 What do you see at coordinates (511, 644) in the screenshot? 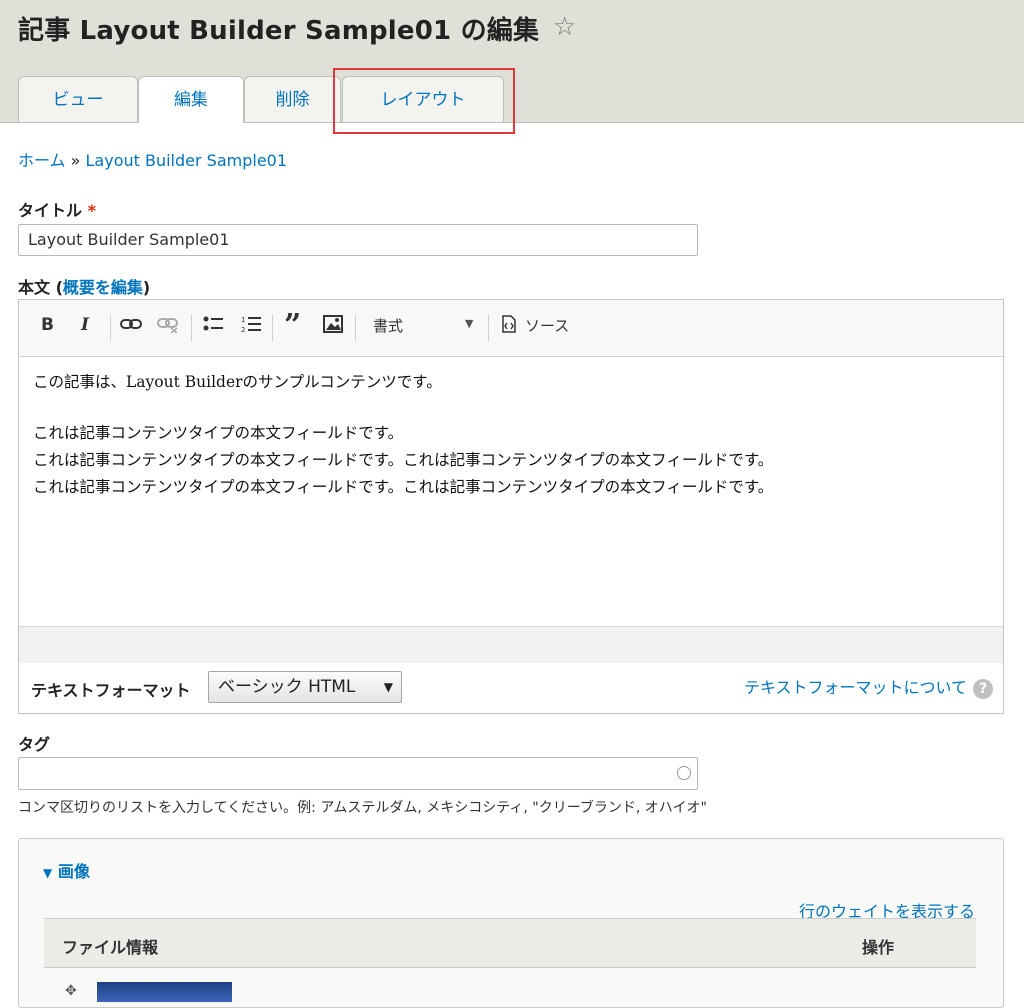
I see `editor-path-bar` at bounding box center [511, 644].